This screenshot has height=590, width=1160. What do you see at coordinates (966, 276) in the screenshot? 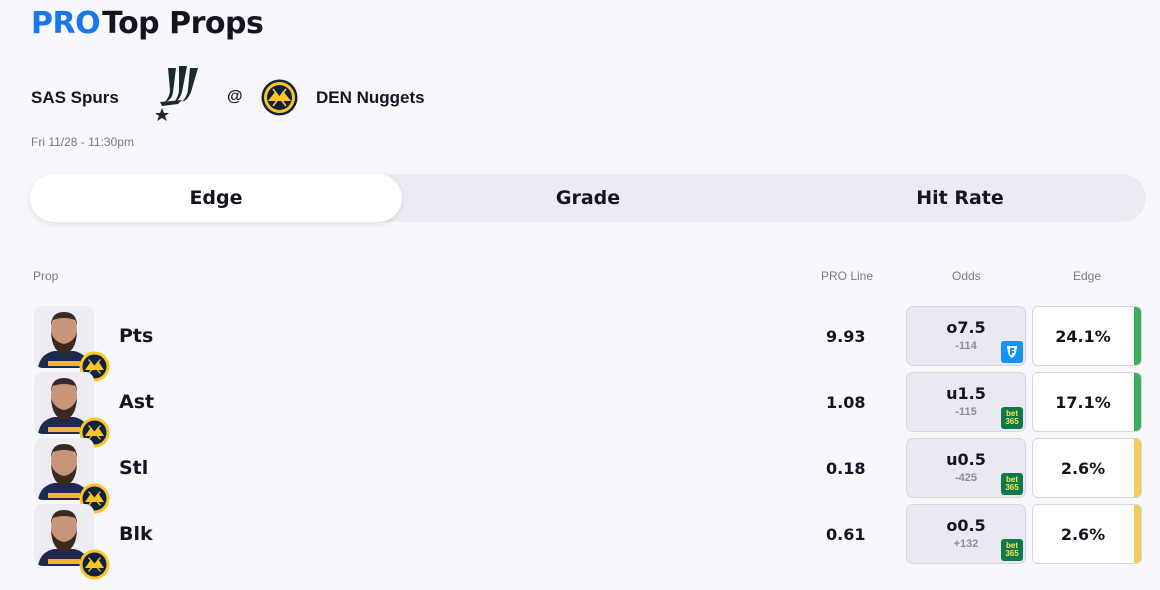
I see `col-header-odds: Odds` at bounding box center [966, 276].